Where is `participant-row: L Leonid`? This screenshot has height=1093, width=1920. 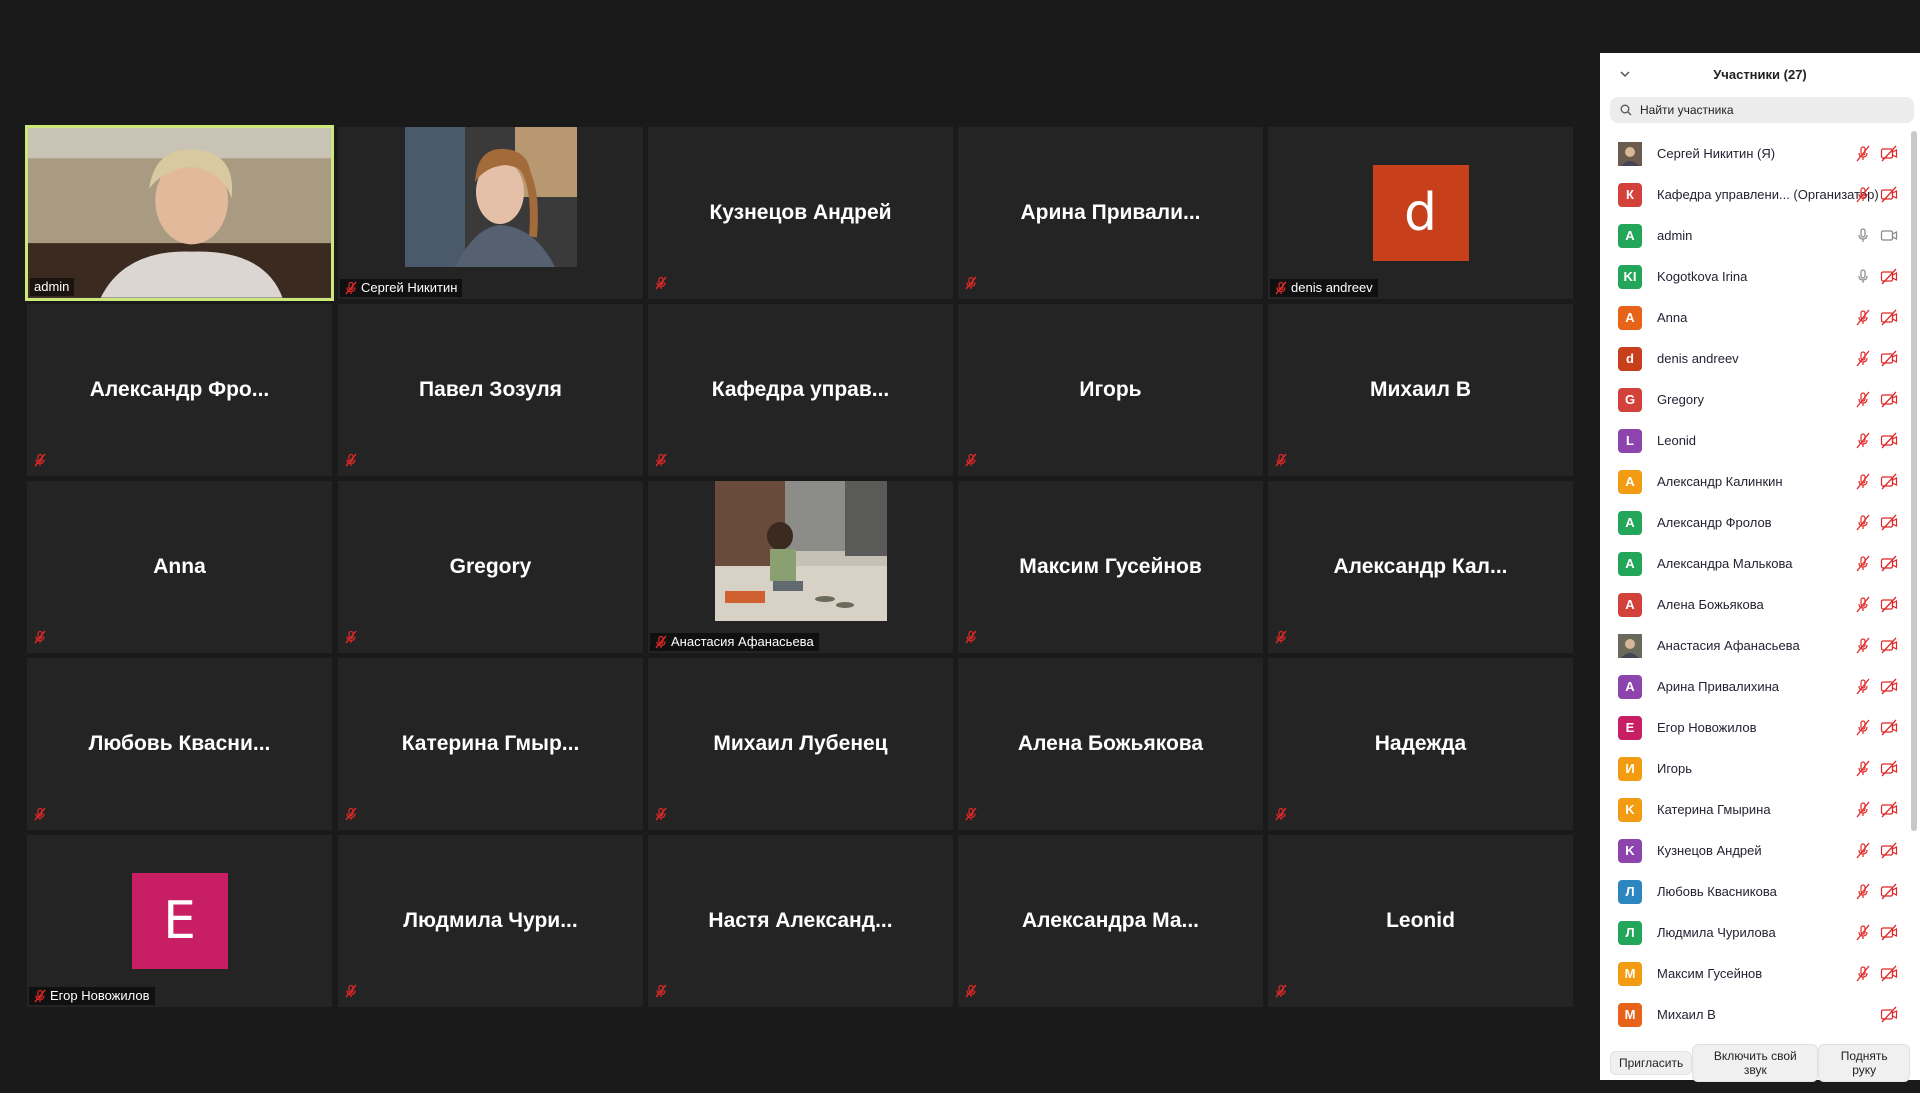 participant-row: L Leonid is located at coordinates (1754, 440).